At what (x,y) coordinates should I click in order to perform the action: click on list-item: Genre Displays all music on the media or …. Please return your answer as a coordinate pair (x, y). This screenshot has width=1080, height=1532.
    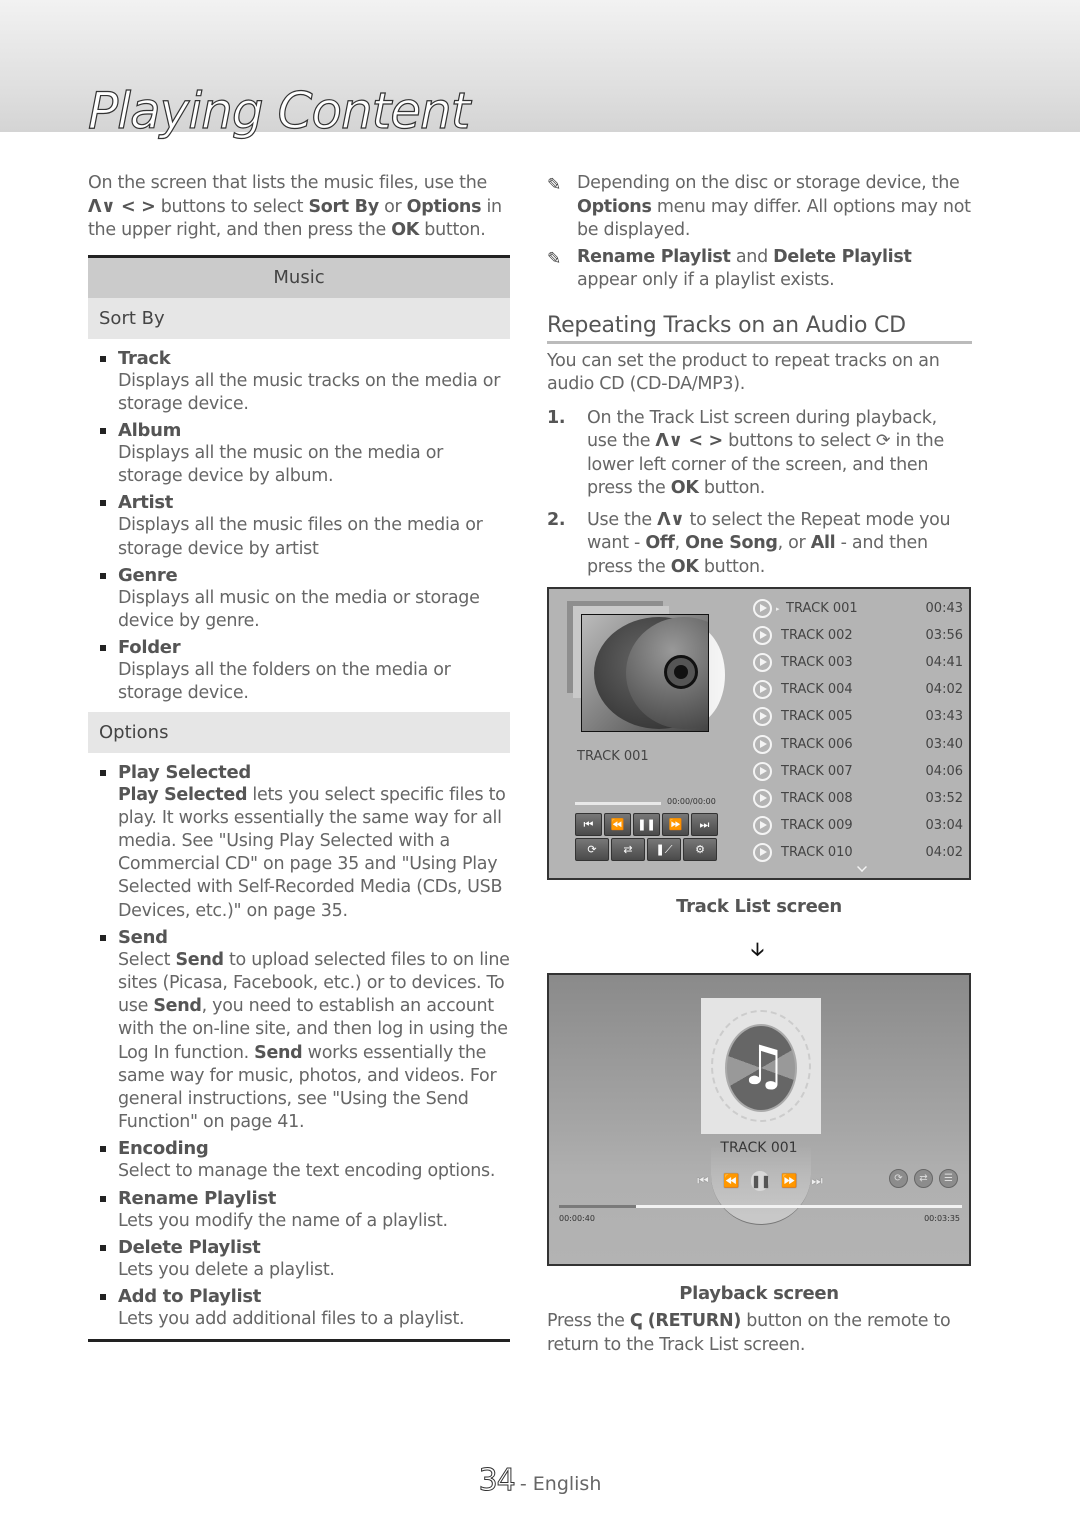
    Looking at the image, I should click on (299, 598).